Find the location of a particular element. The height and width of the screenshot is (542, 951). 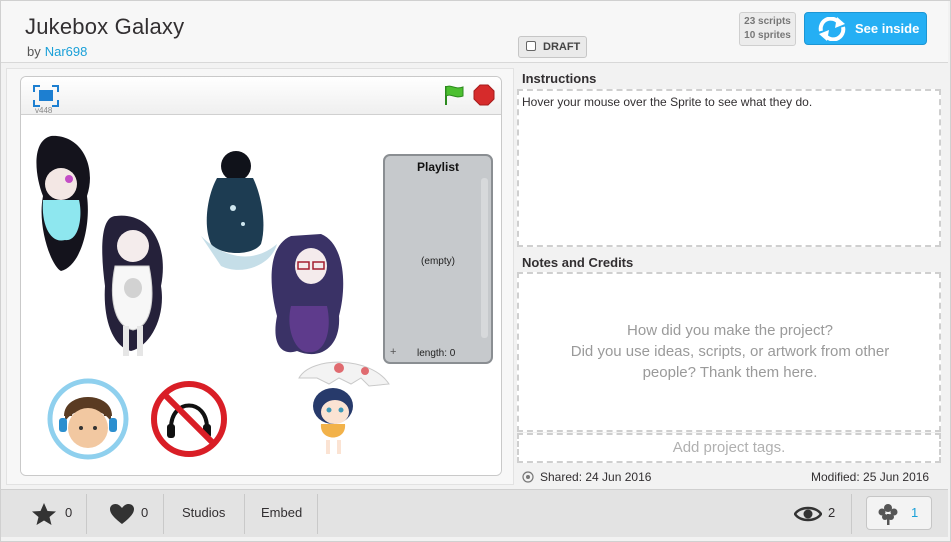

shared-date: Shared: 24 Jun 2016 is located at coordinates (596, 477).